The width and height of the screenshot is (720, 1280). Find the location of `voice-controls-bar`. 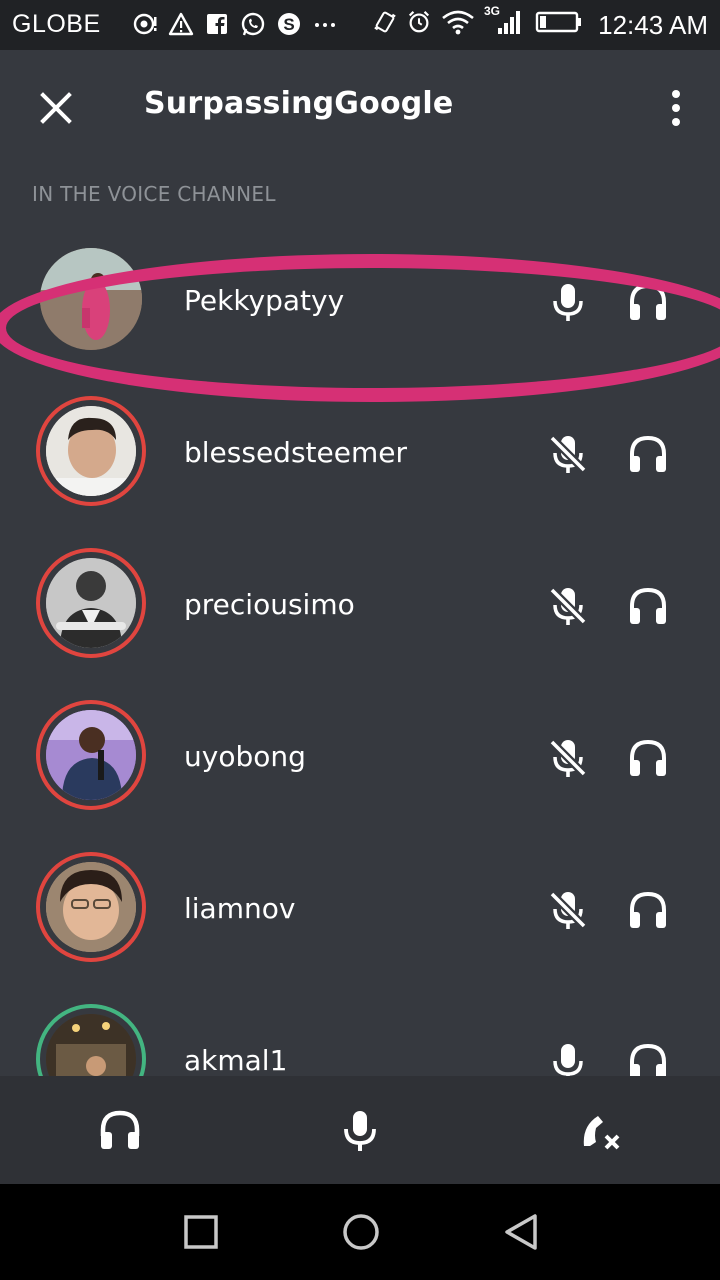

voice-controls-bar is located at coordinates (360, 1130).